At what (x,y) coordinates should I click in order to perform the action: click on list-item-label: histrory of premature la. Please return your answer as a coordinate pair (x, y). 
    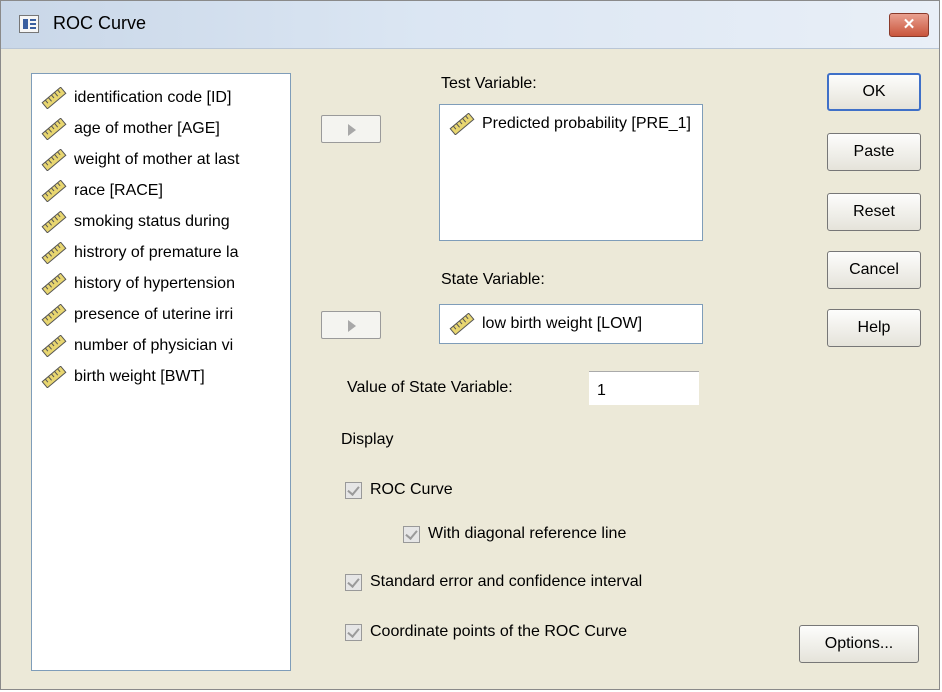
    Looking at the image, I should click on (156, 252).